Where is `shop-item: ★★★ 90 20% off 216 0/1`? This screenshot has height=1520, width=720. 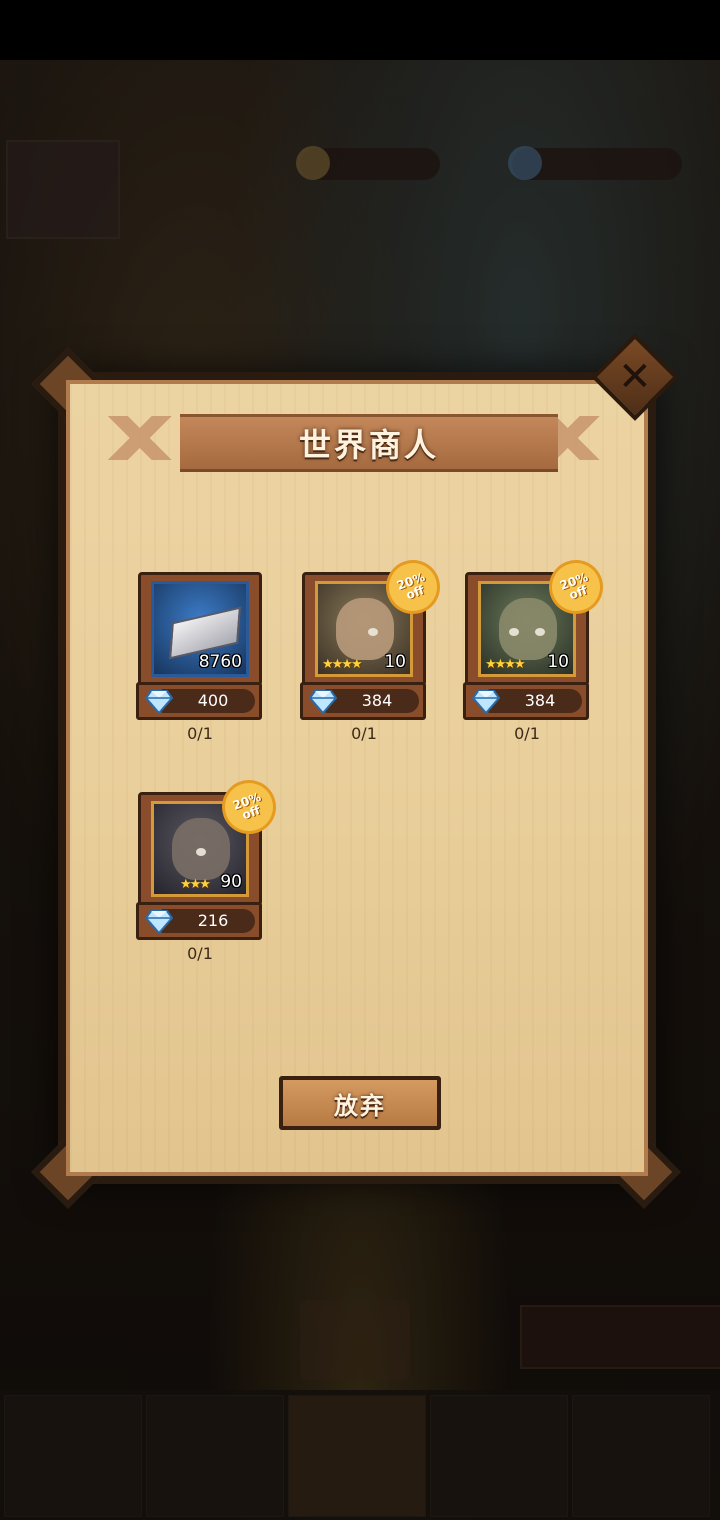 shop-item: ★★★ 90 20% off 216 0/1 is located at coordinates (208, 879).